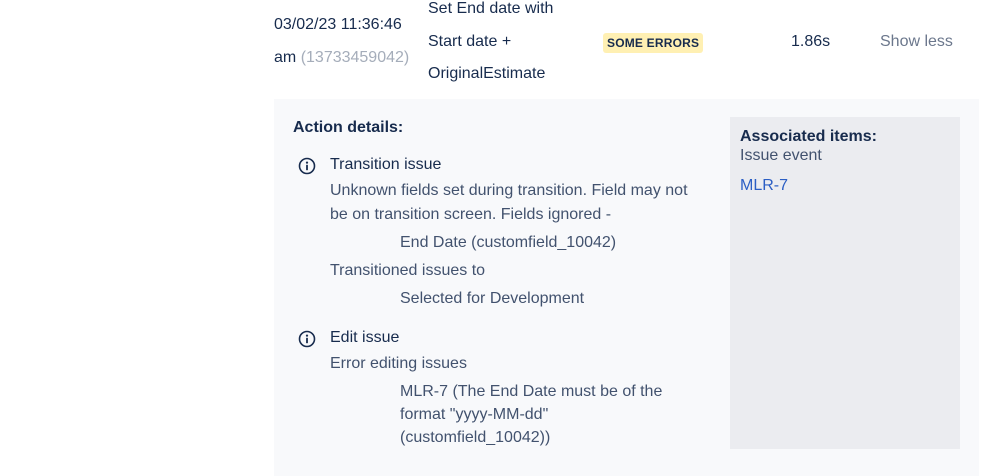 The width and height of the screenshot is (999, 476). I want to click on execution-time-line: am (13733459042), so click(341, 58).